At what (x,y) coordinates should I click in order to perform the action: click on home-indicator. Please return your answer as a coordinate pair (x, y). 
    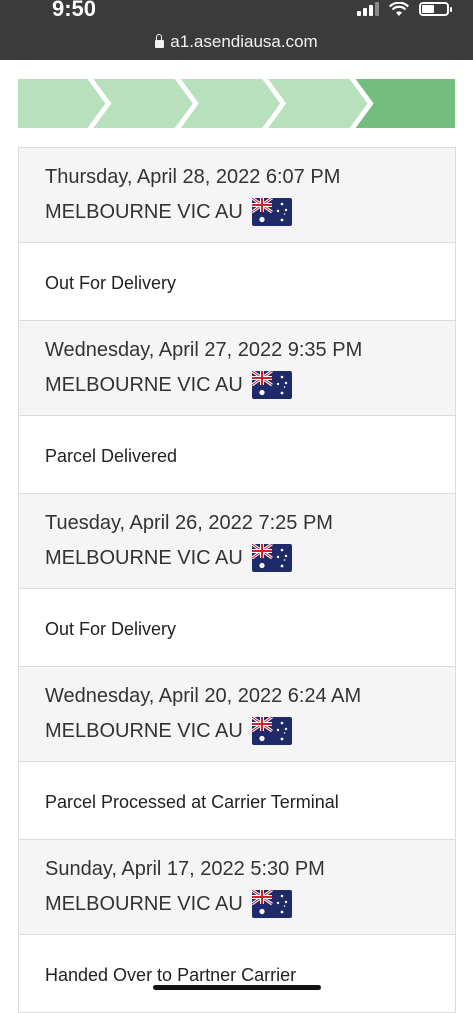
    Looking at the image, I should click on (237, 987).